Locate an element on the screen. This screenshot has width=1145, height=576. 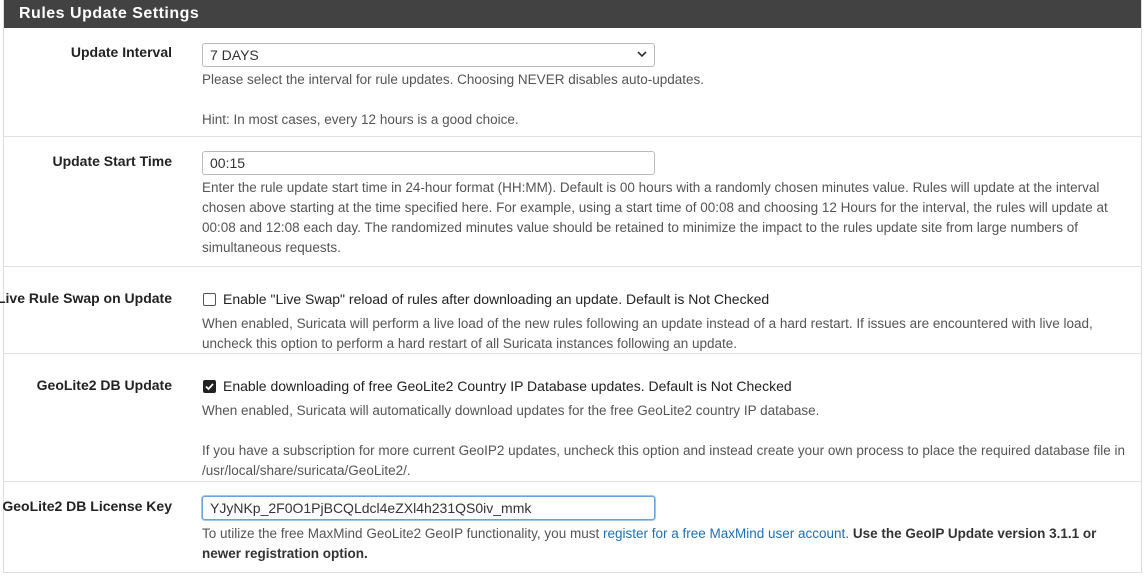
update-start-time-input is located at coordinates (428, 163).